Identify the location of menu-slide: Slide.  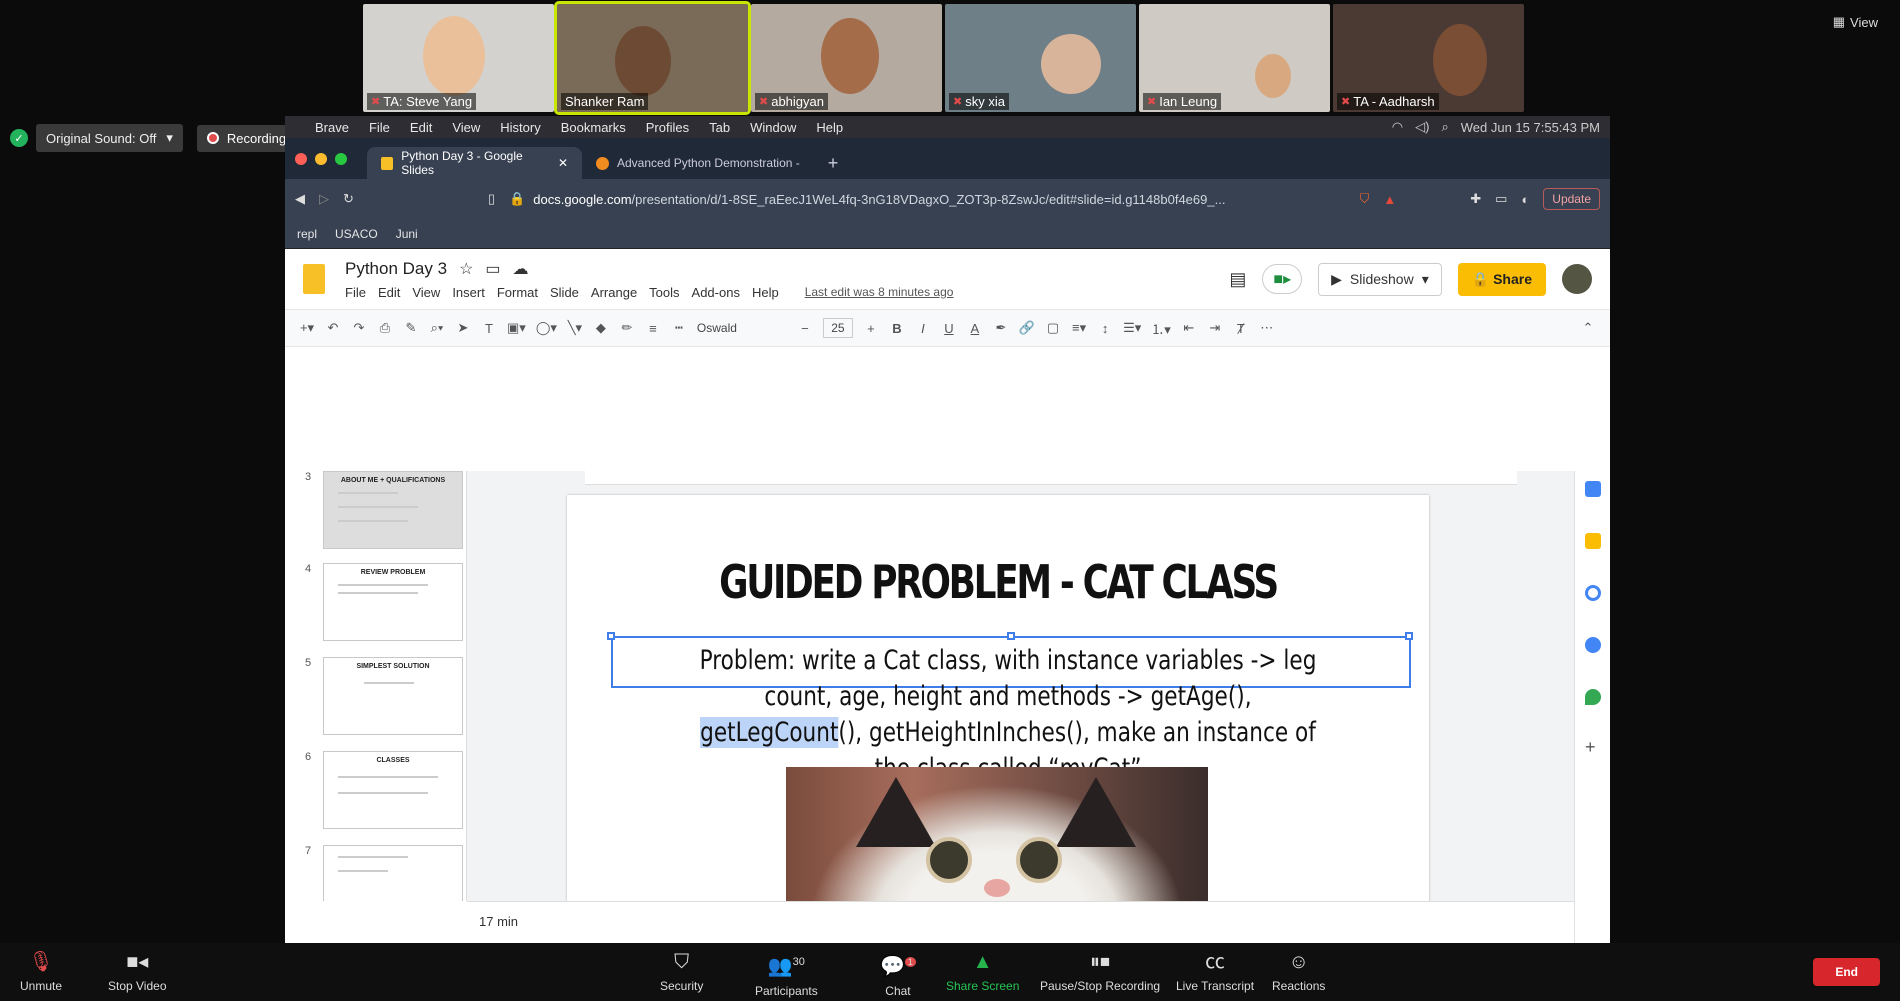
(564, 292).